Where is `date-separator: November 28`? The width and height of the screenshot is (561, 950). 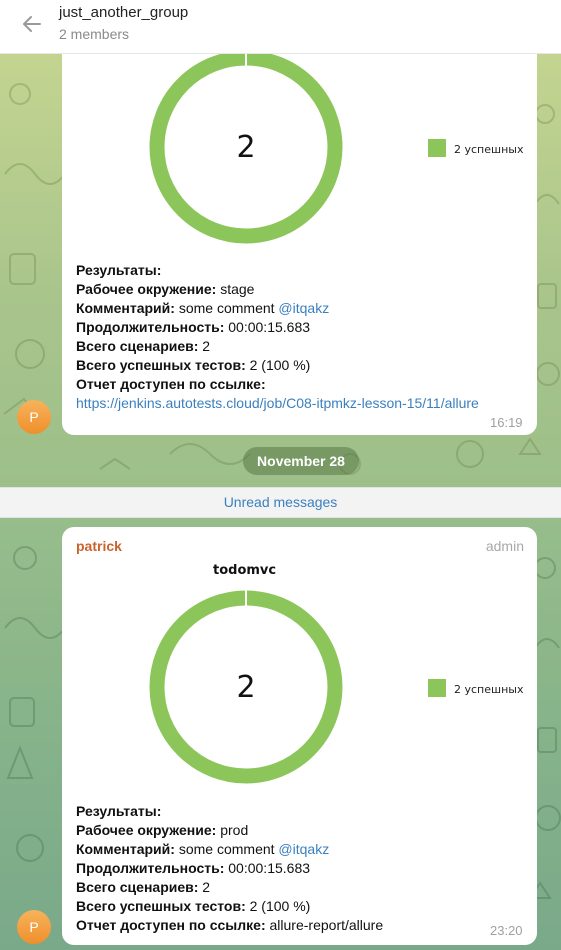 date-separator: November 28 is located at coordinates (301, 461).